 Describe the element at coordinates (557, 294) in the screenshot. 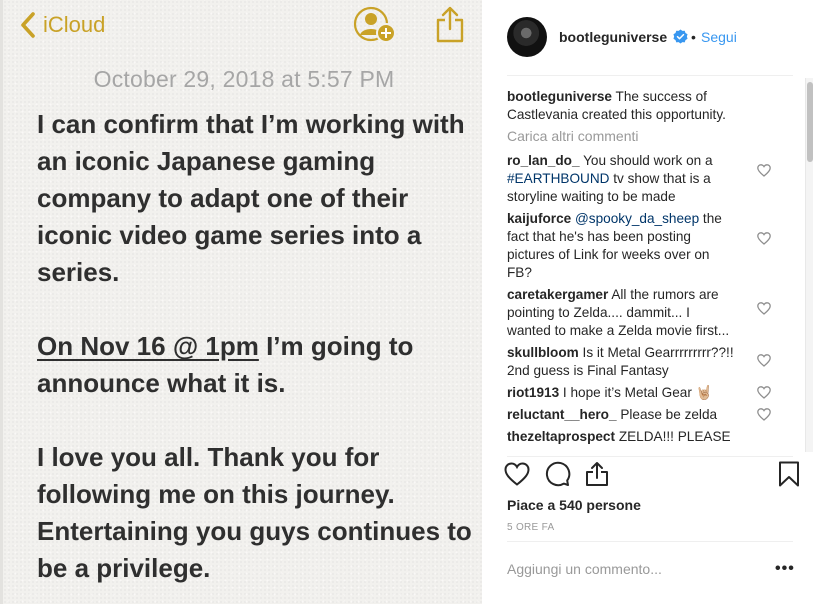

I see `comment-username: caretakergamer` at that location.